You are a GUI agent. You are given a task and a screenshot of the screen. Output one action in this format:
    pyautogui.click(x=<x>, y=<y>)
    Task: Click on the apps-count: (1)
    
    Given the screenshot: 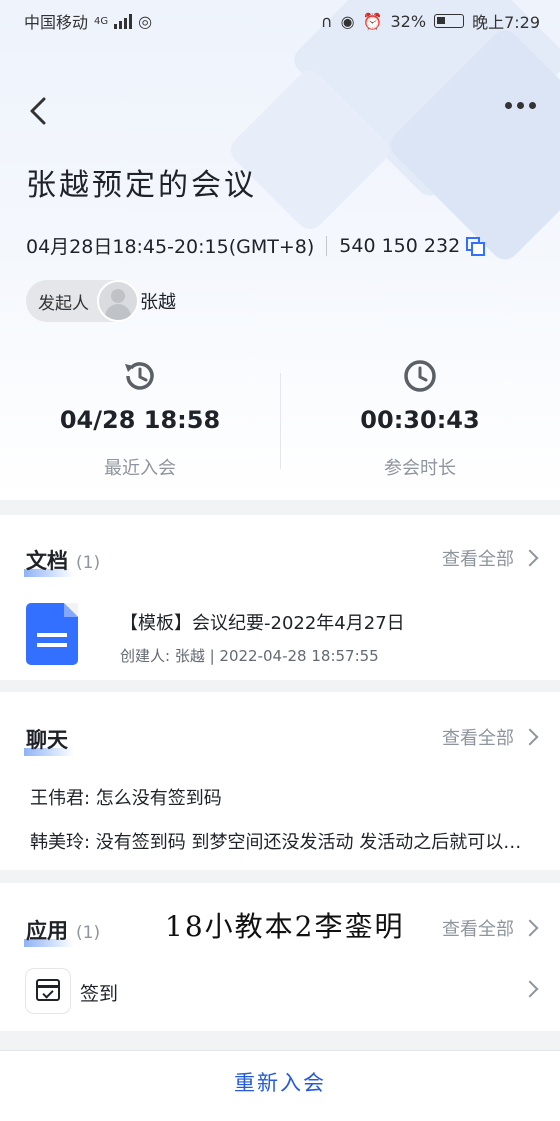 What is the action you would take?
    pyautogui.click(x=88, y=933)
    